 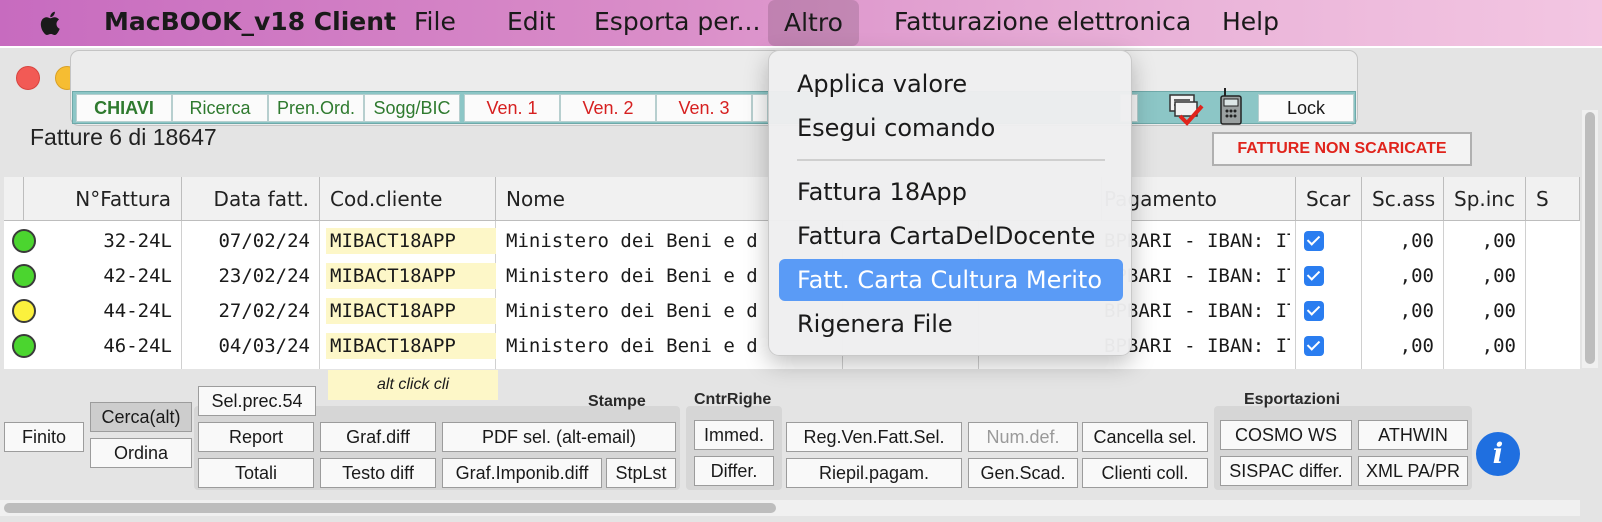 What do you see at coordinates (1413, 435) in the screenshot?
I see `athwin-button: ATHWIN` at bounding box center [1413, 435].